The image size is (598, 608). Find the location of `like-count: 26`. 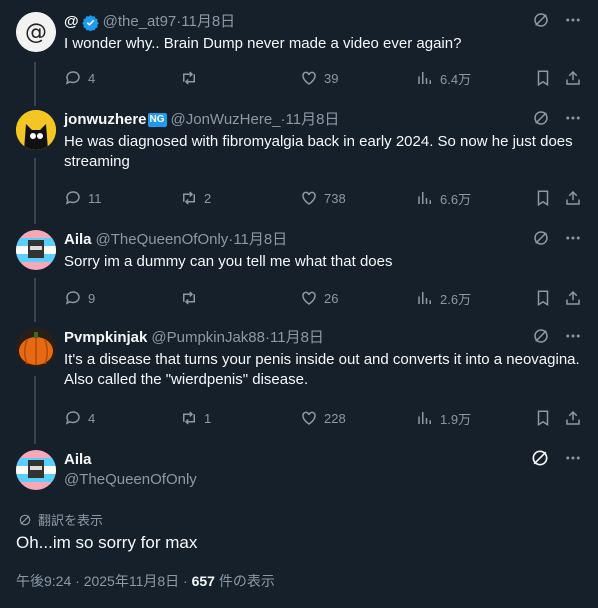

like-count: 26 is located at coordinates (331, 298).